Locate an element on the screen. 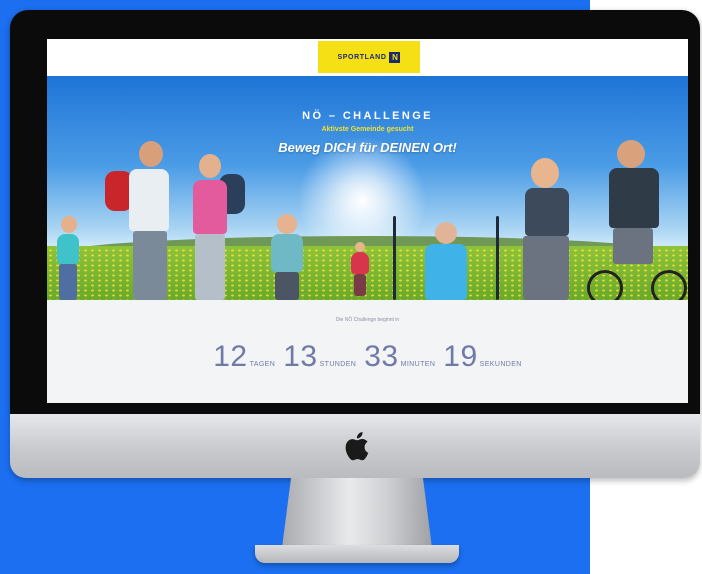  imac-stand is located at coordinates (357, 513).